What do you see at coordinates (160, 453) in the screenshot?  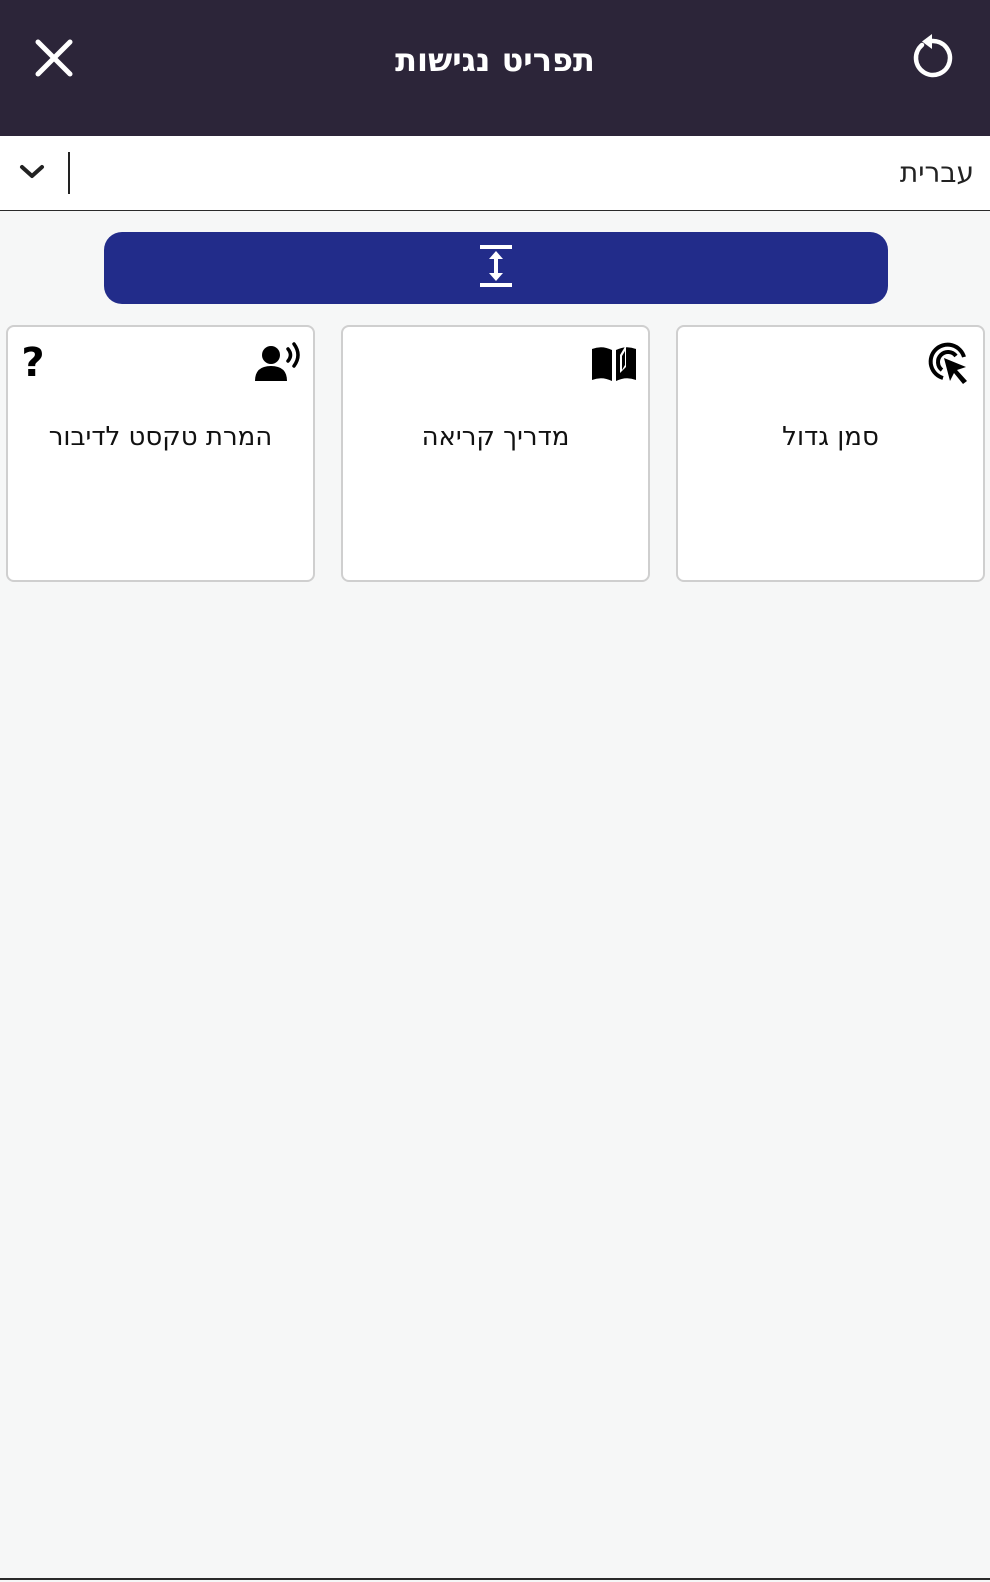 I see `card-text-to-speech: ? המרת טקסט לדיבור` at bounding box center [160, 453].